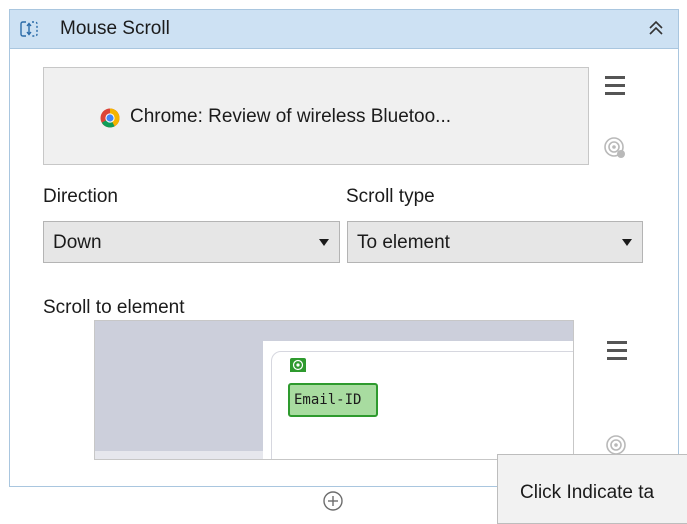 This screenshot has width=687, height=524. Describe the element at coordinates (615, 148) in the screenshot. I see `indicate-target-icon` at that location.